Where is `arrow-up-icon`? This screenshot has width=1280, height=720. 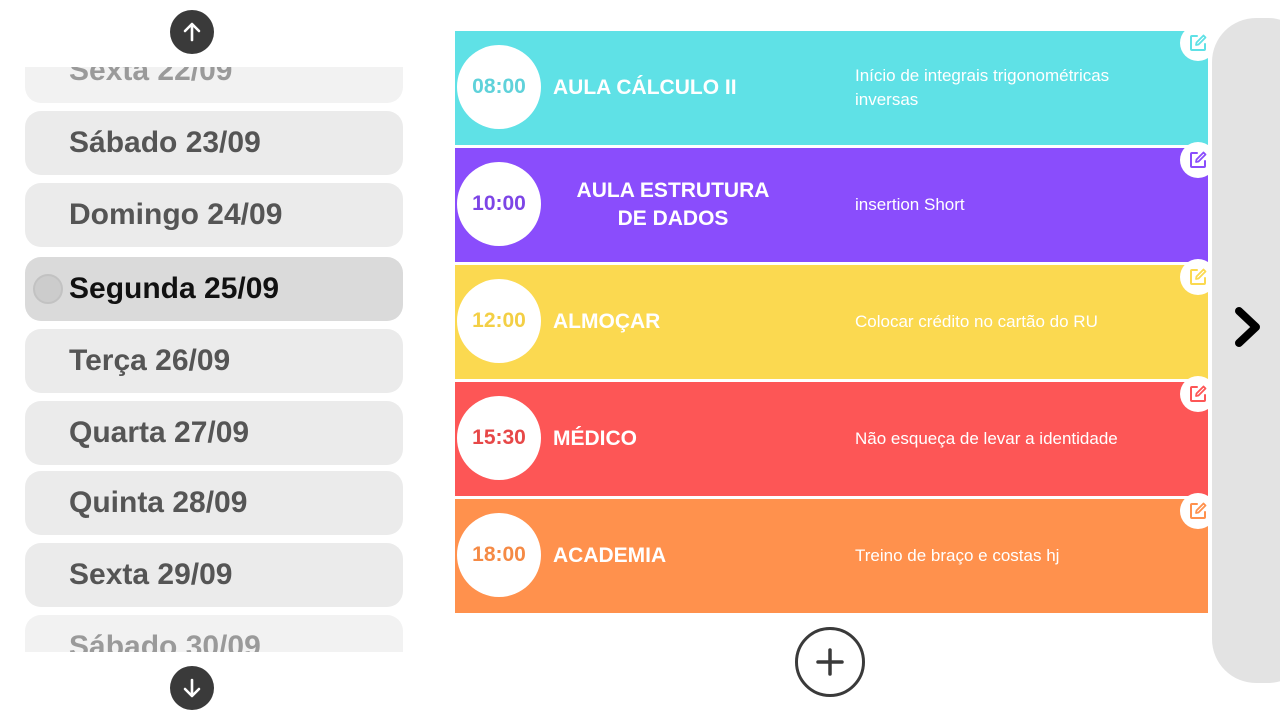
arrow-up-icon is located at coordinates (192, 32).